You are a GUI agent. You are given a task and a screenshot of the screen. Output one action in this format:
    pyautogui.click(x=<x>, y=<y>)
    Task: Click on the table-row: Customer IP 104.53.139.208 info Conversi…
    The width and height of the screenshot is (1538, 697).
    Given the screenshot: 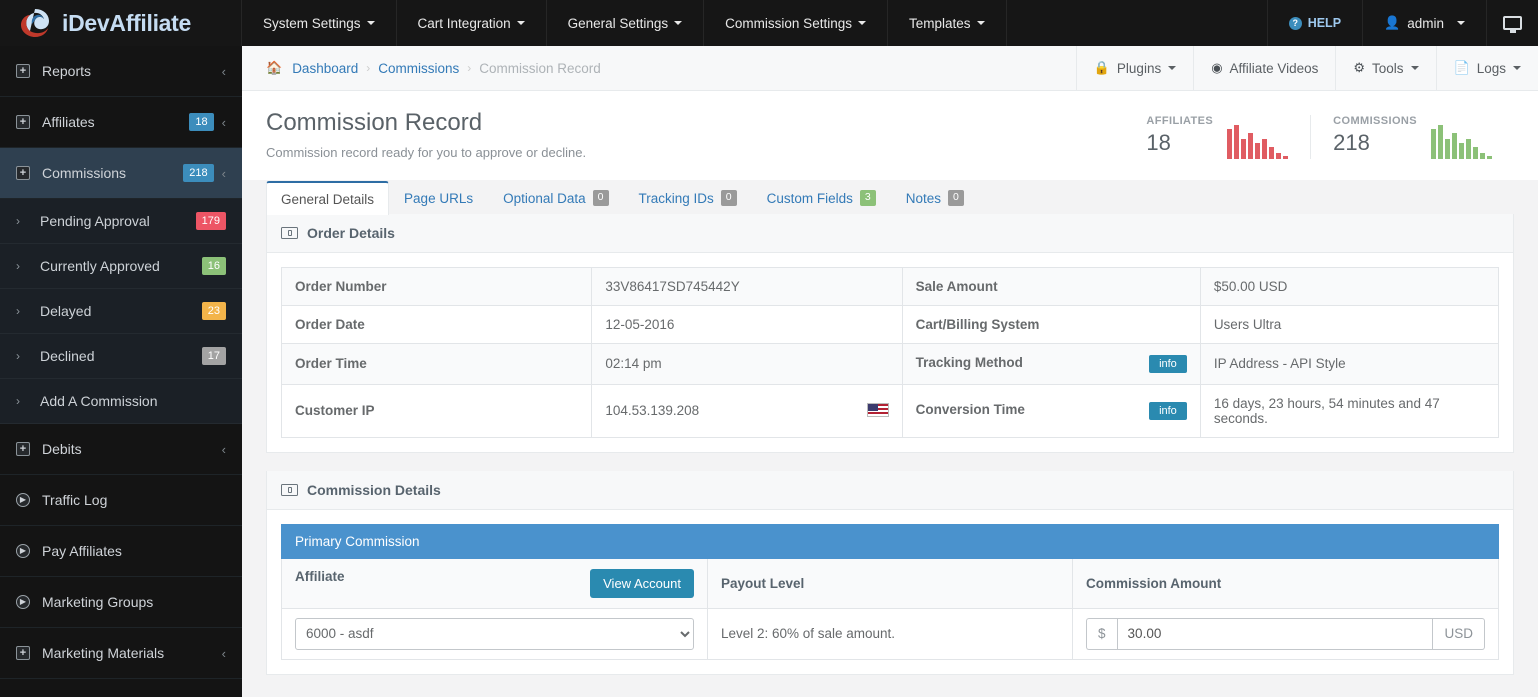 What is the action you would take?
    pyautogui.click(x=890, y=410)
    